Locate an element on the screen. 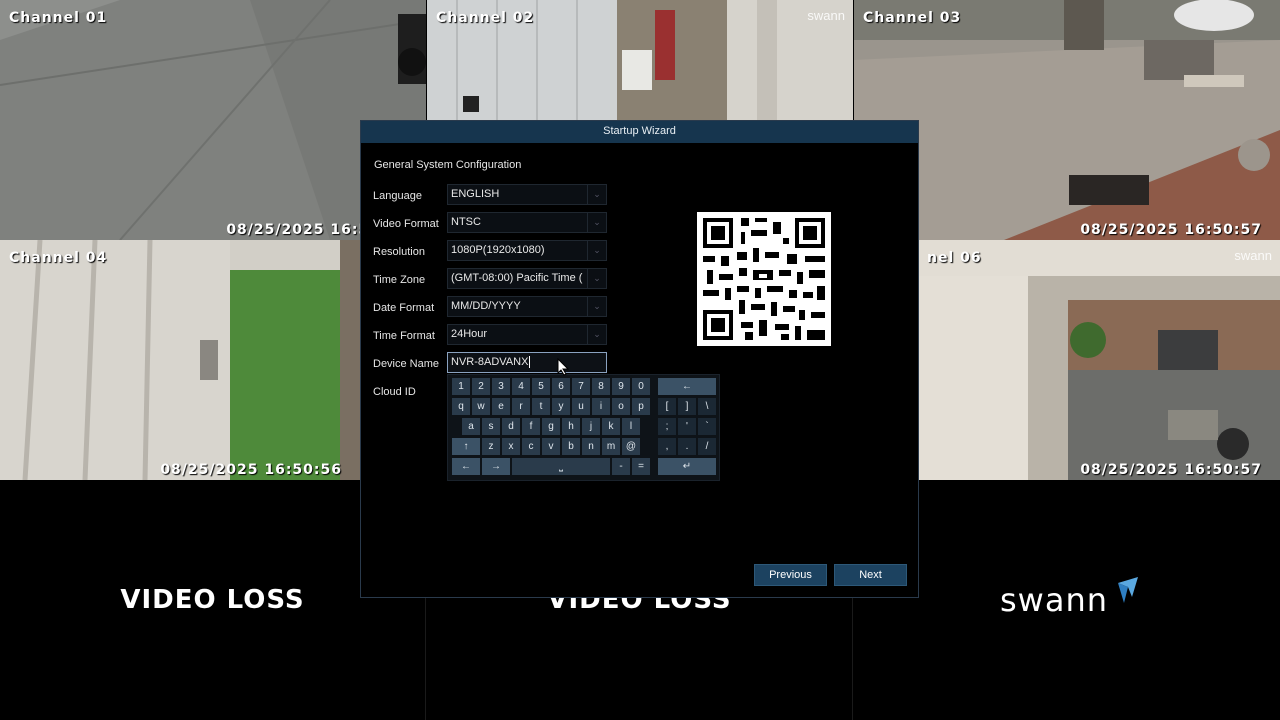 The width and height of the screenshot is (1280, 720). key-5: 5 is located at coordinates (541, 386).